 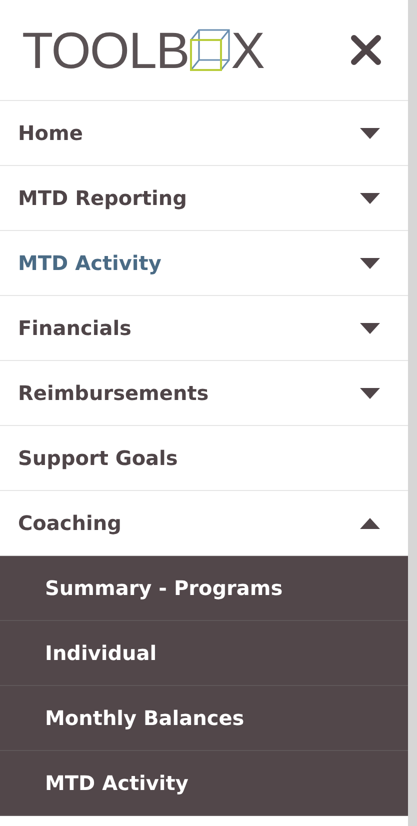 What do you see at coordinates (209, 50) in the screenshot?
I see `cube-icon` at bounding box center [209, 50].